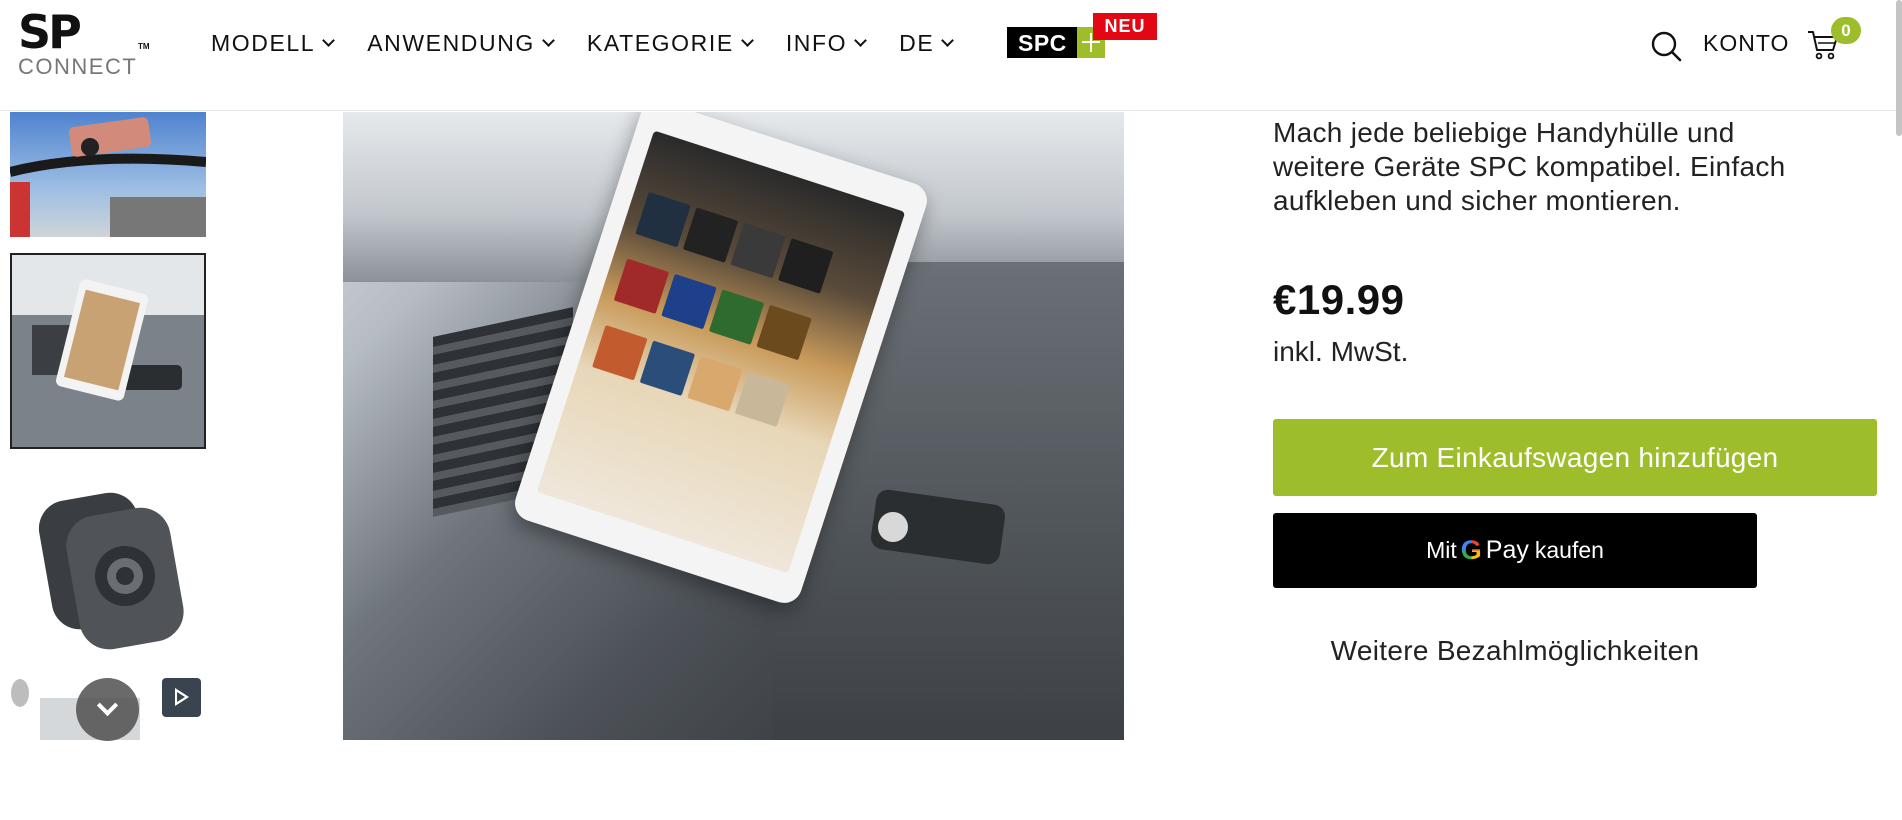 The width and height of the screenshot is (1902, 820). What do you see at coordinates (1575, 457) in the screenshot?
I see `add-to-cart-button: Zum Einkaufswagen hinzufügen` at bounding box center [1575, 457].